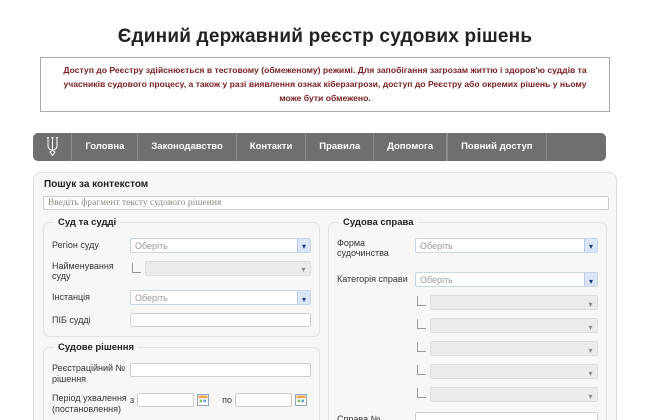 The width and height of the screenshot is (650, 420). Describe the element at coordinates (410, 147) in the screenshot. I see `nav-item-help: Допомога` at that location.